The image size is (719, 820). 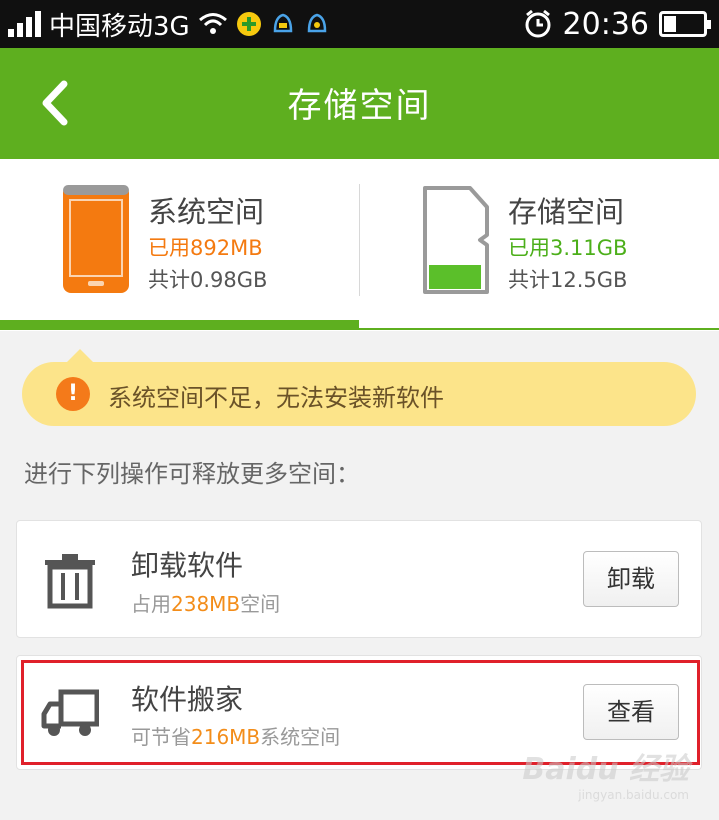 I want to click on move-apps-subtitle: 可节省216MB系统空间, so click(x=235, y=735).